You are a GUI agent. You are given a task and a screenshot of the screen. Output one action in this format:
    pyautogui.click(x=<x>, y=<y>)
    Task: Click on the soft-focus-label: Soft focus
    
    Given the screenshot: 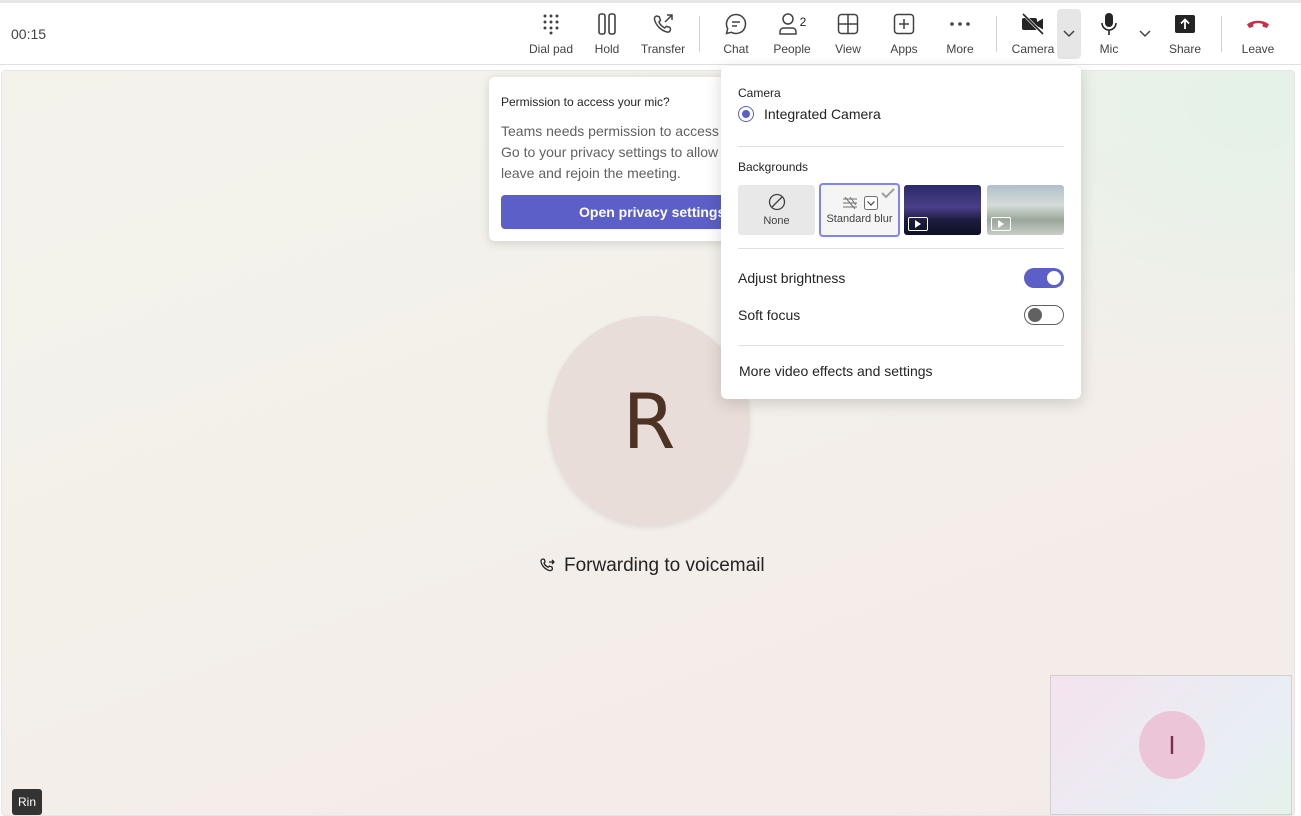 What is the action you would take?
    pyautogui.click(x=769, y=315)
    